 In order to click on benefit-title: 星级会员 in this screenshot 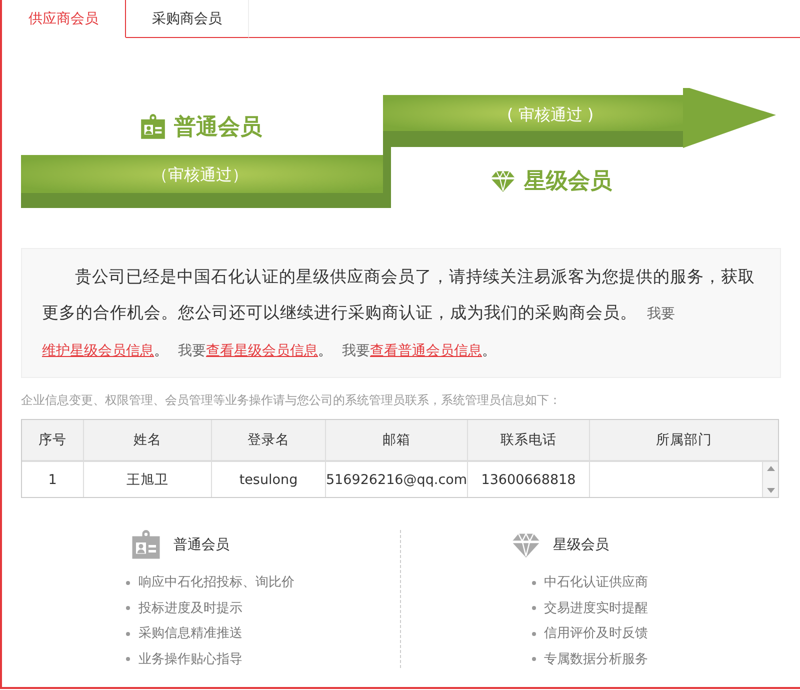, I will do `click(580, 545)`.